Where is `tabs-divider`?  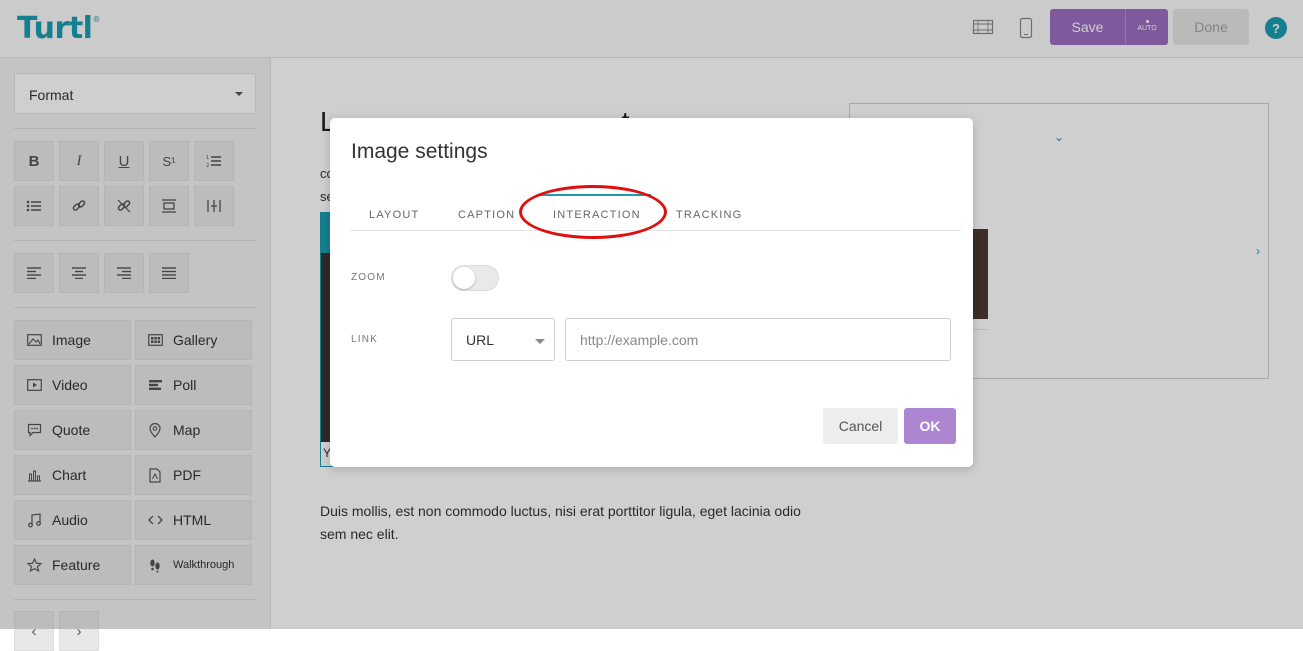
tabs-divider is located at coordinates (655, 230).